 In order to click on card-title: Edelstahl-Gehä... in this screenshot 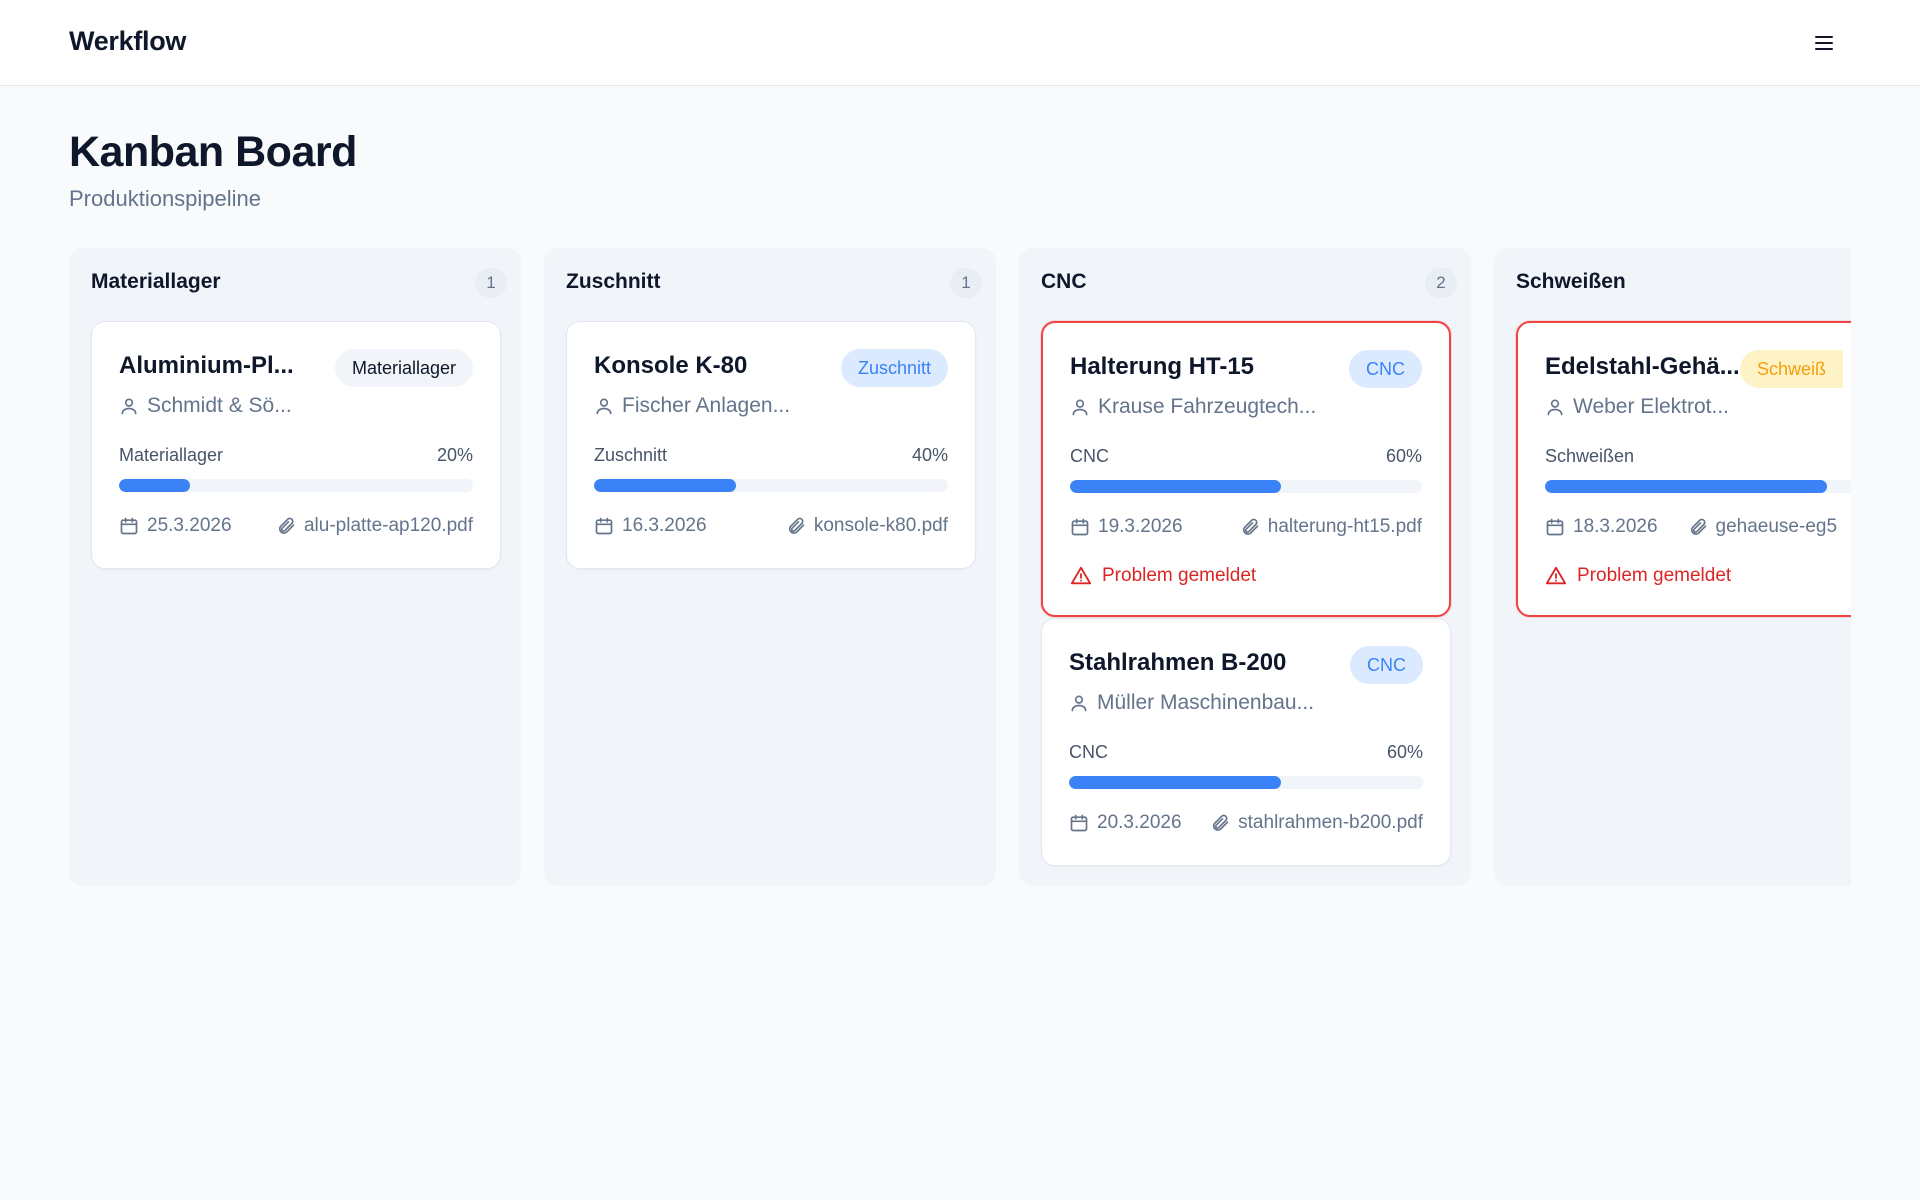, I will do `click(1642, 366)`.